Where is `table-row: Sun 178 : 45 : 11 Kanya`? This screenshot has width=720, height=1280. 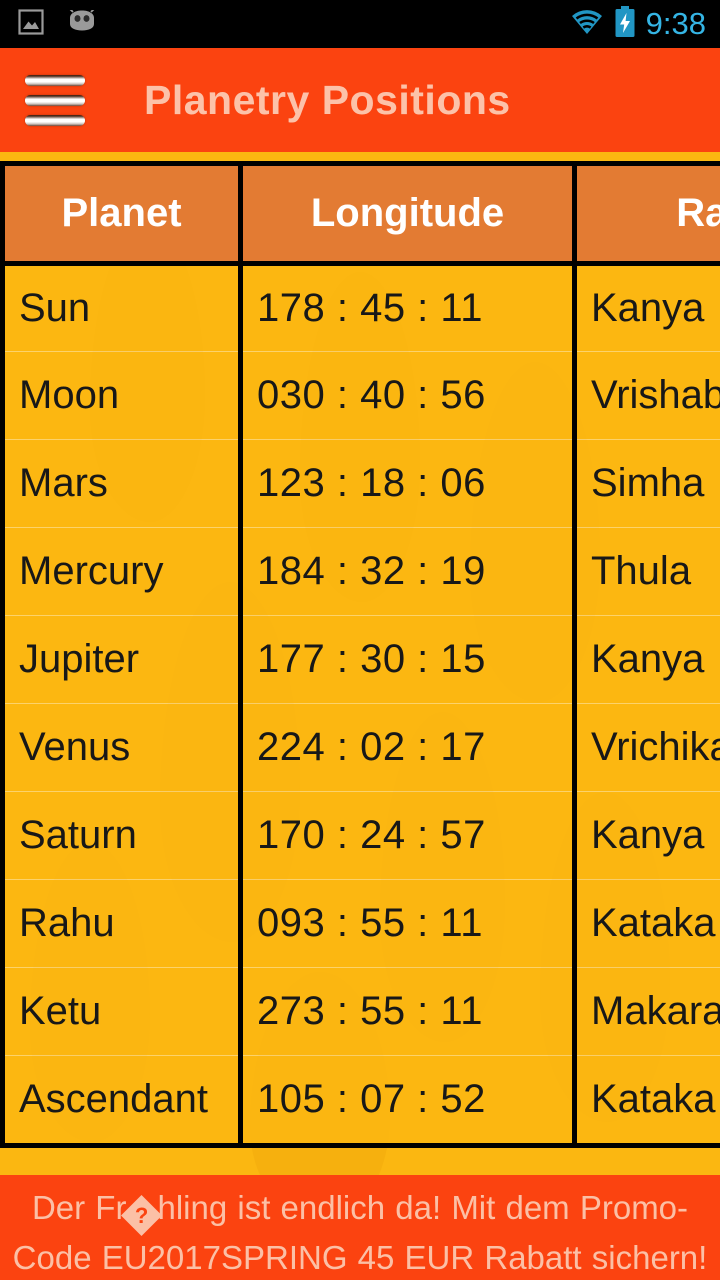 table-row: Sun 178 : 45 : 11 Kanya is located at coordinates (360, 307).